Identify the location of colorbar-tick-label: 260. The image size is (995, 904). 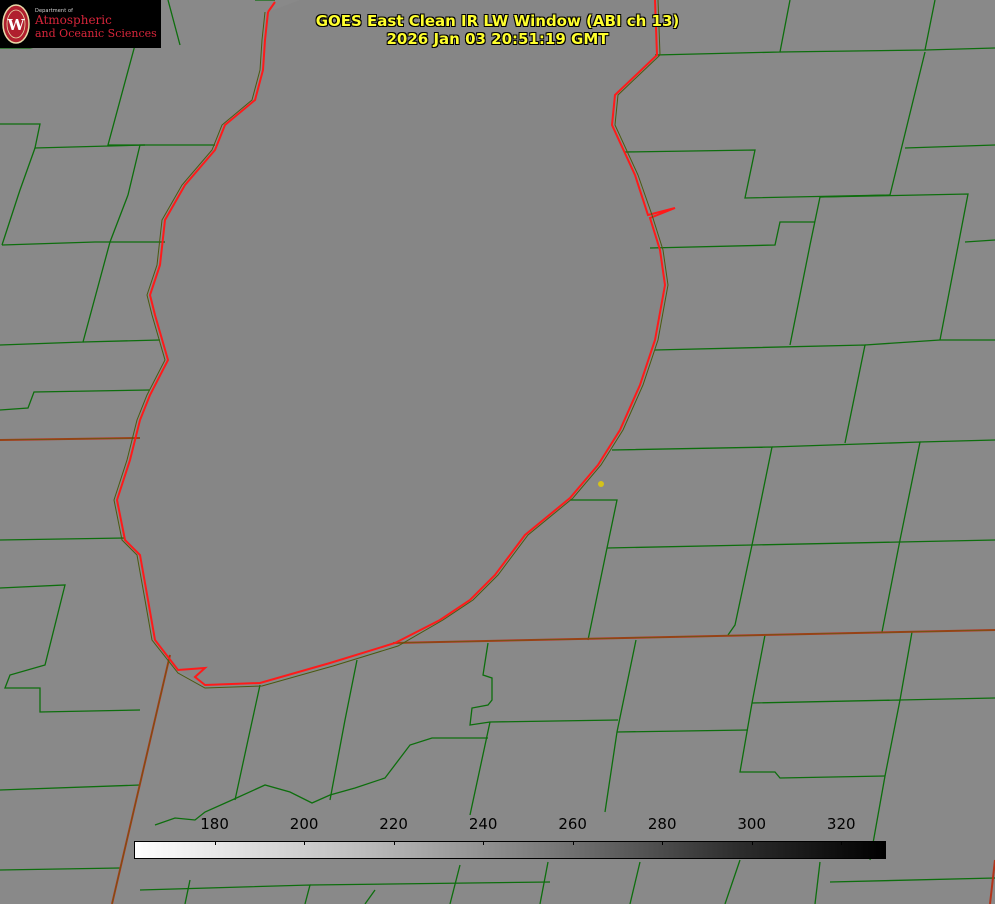
(572, 824).